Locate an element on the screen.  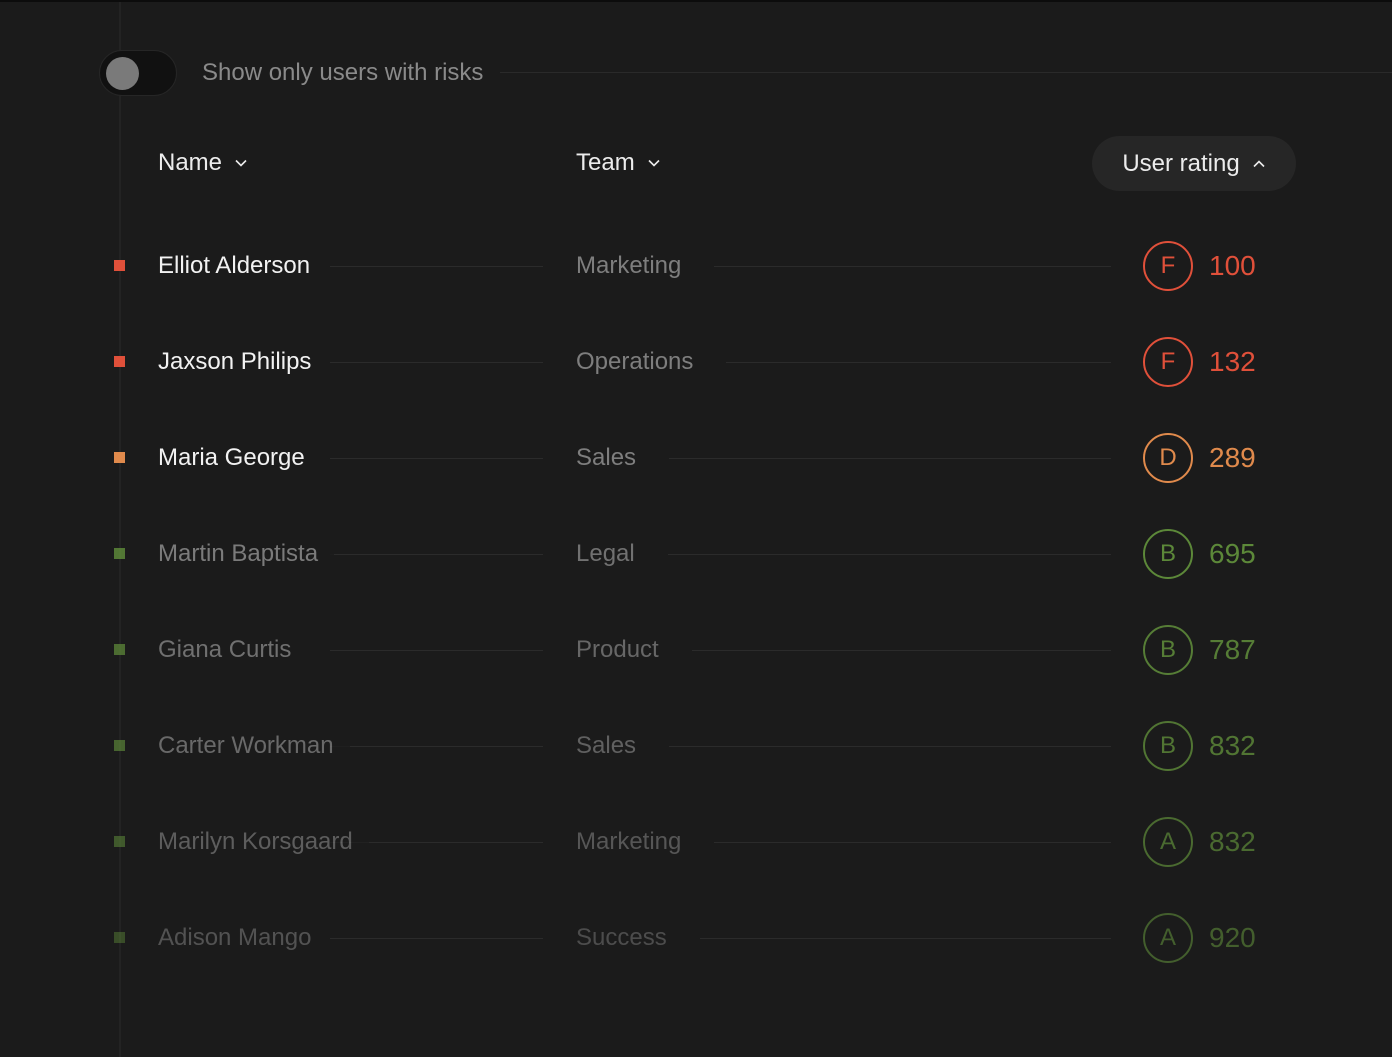
sort-by-team-header: Team is located at coordinates (618, 163).